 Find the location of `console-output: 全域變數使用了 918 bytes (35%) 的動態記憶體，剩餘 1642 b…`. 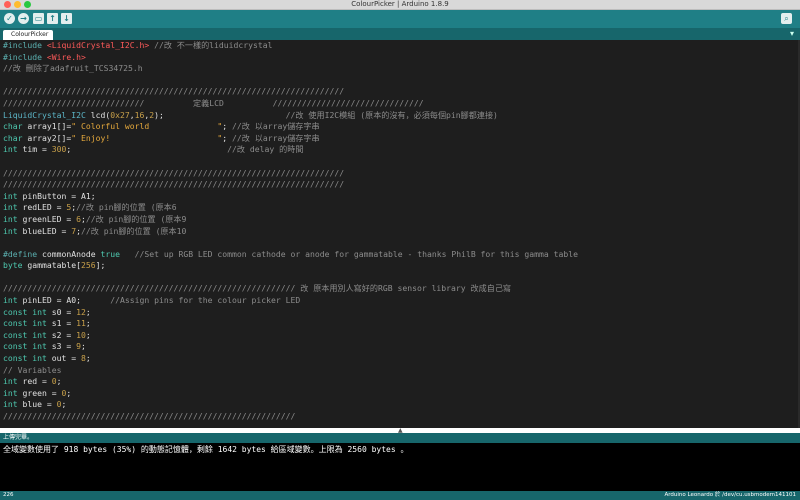

console-output: 全域變數使用了 918 bytes (35%) 的動態記憶體，剩餘 1642 b… is located at coordinates (400, 467).